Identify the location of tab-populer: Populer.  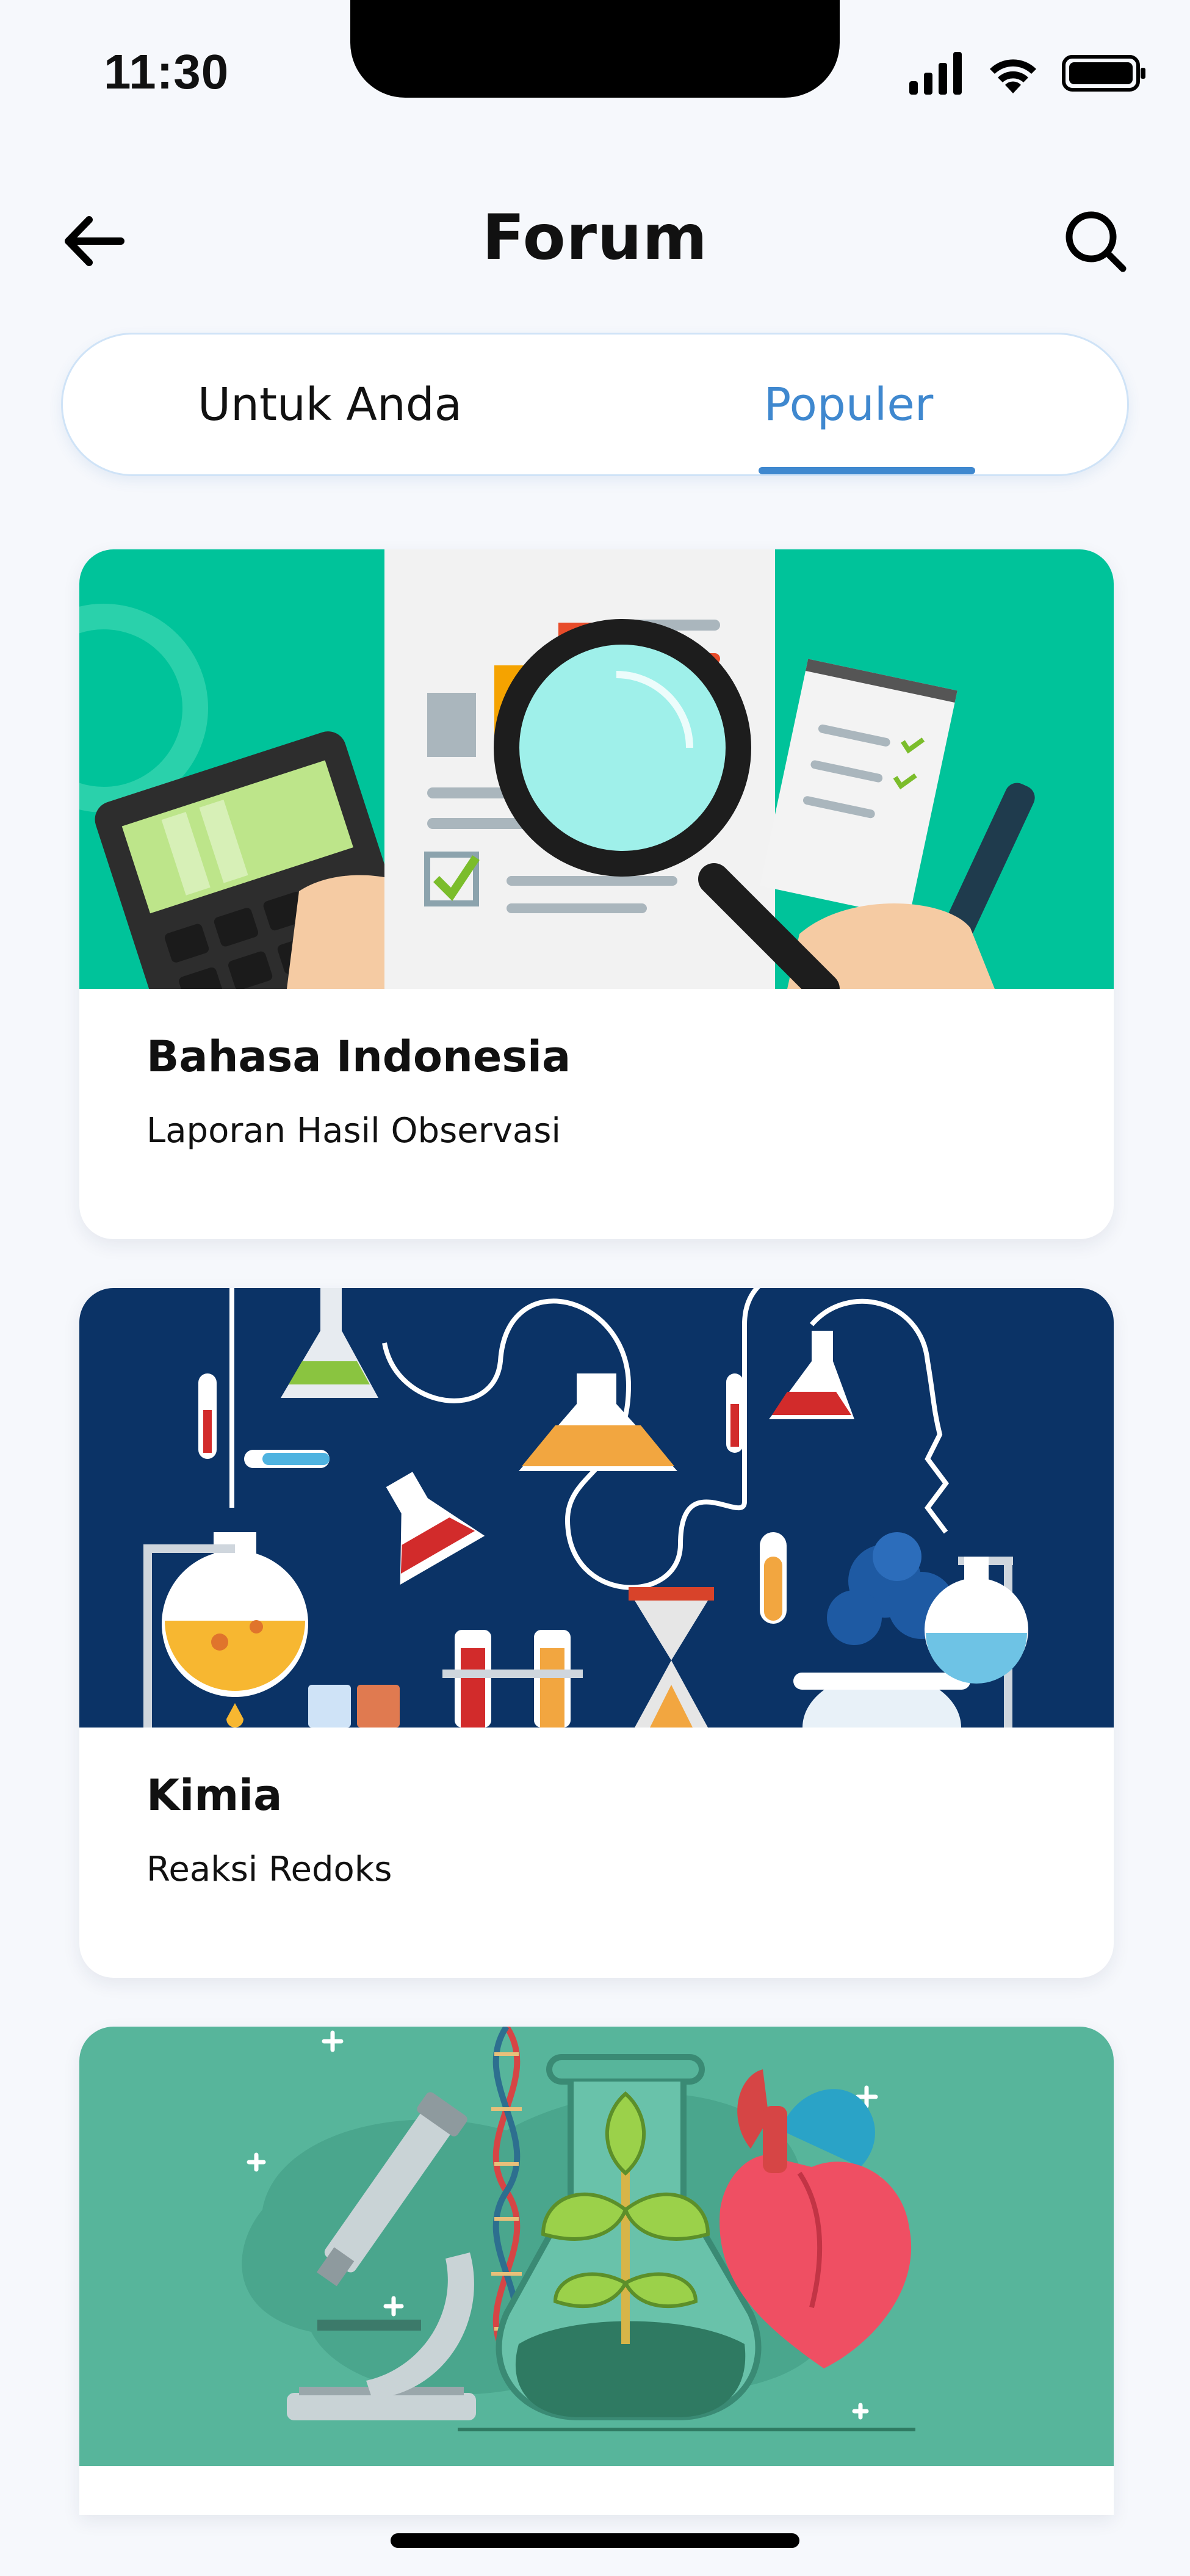
(849, 404).